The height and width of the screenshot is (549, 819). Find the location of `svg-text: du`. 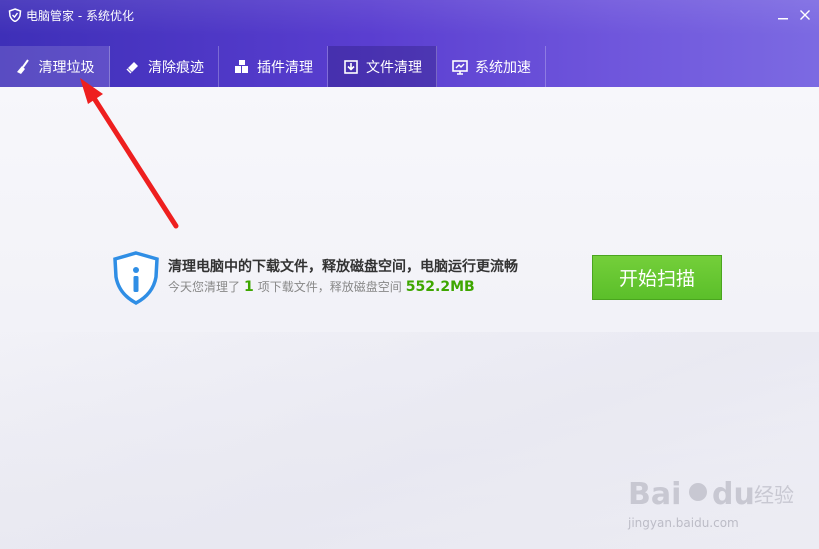

svg-text: du is located at coordinates (733, 494).